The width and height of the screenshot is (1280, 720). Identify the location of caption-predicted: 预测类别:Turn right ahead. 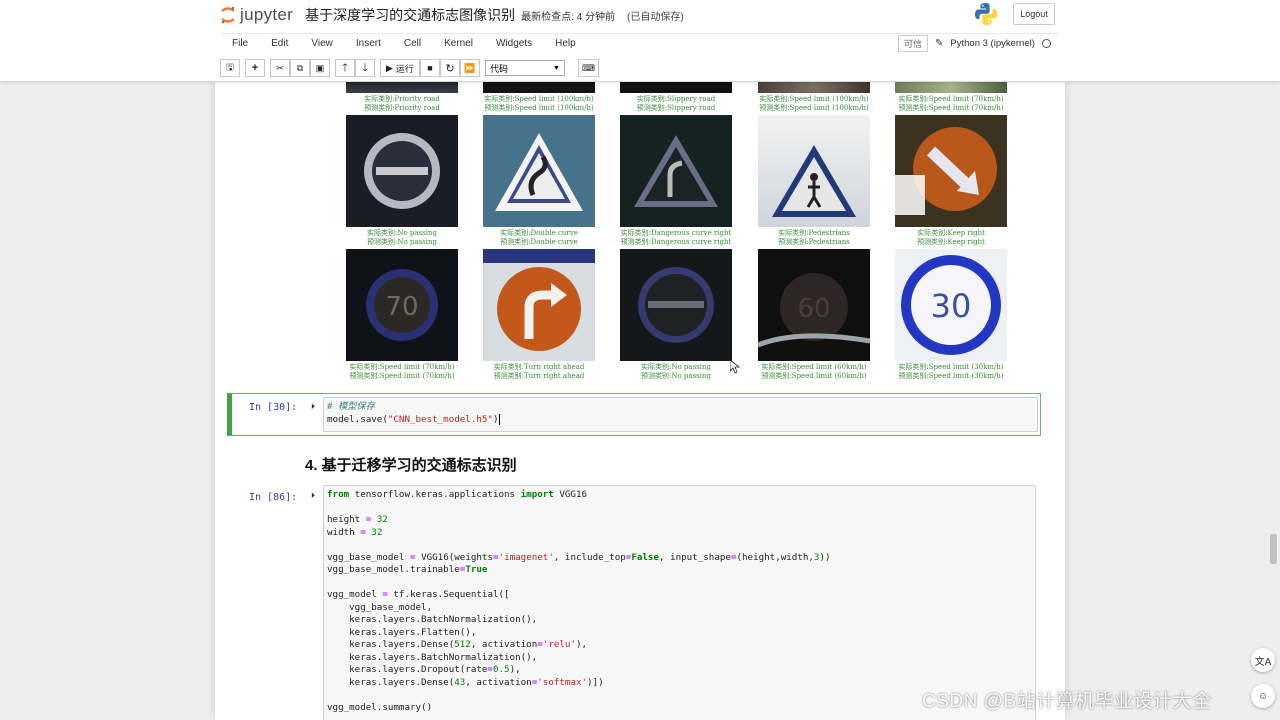
(539, 376).